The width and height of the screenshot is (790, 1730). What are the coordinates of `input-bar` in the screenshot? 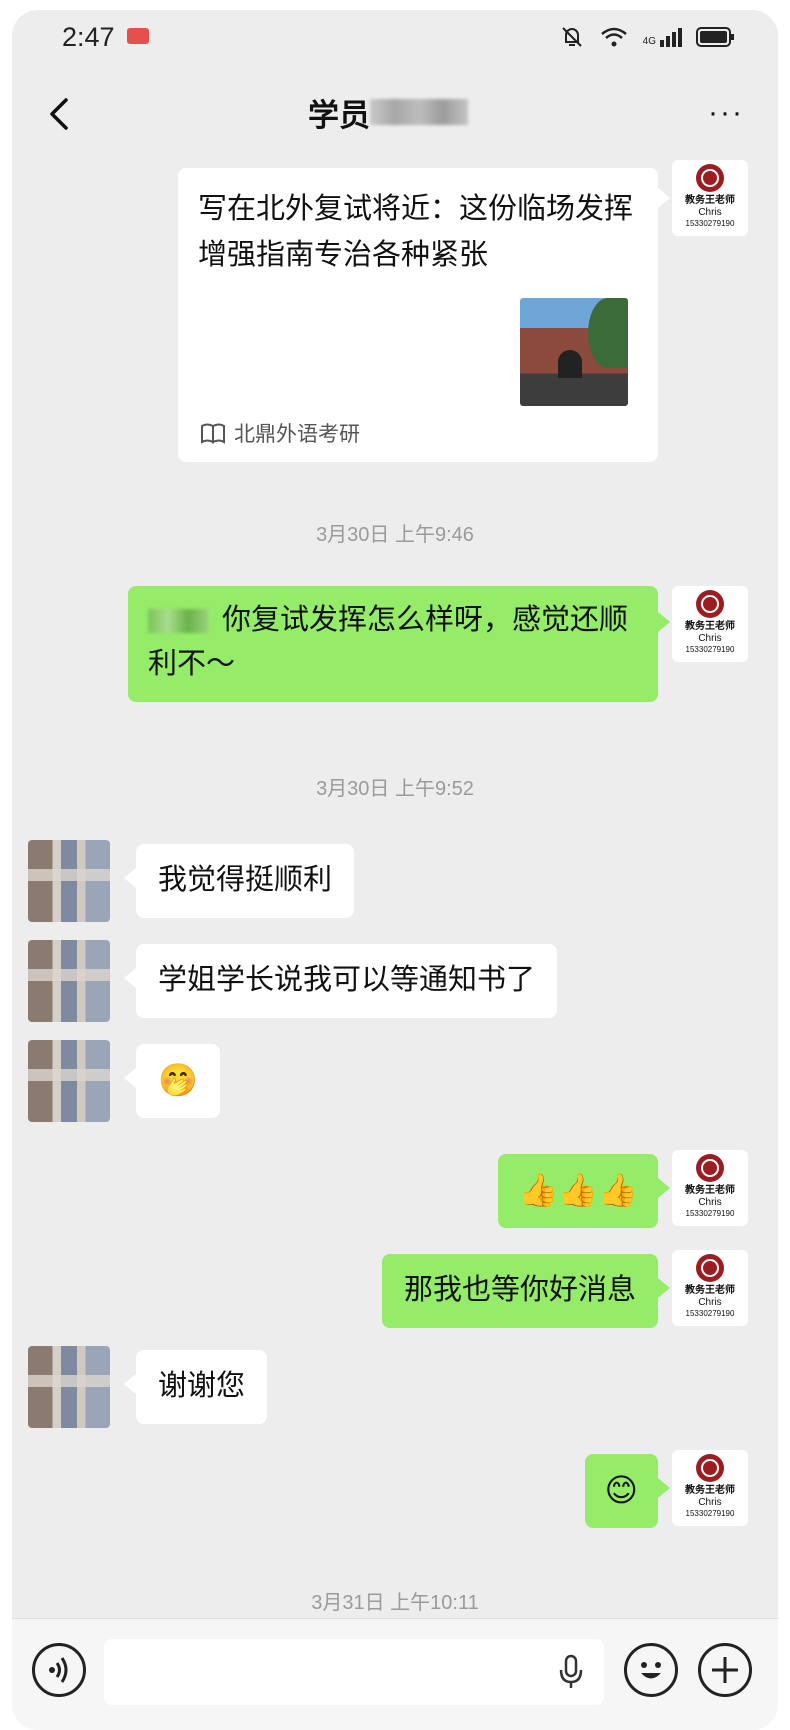 It's located at (395, 1674).